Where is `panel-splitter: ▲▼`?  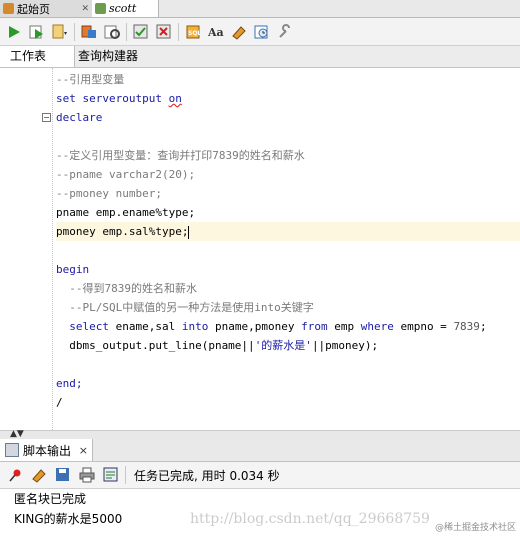 panel-splitter: ▲▼ is located at coordinates (260, 434).